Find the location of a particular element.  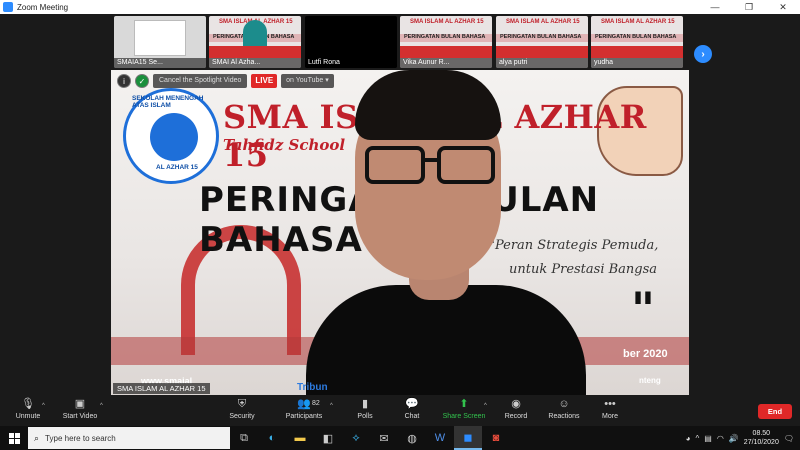

next-page-arrow-icon: › is located at coordinates (703, 54).